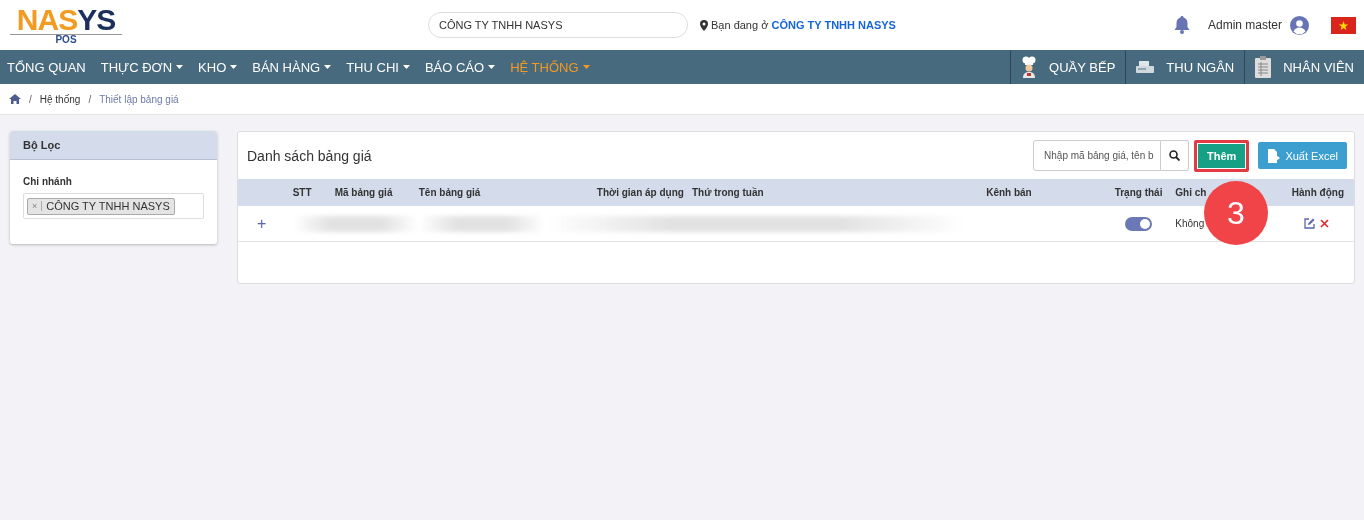  I want to click on logo: NASYS POS, so click(66, 25).